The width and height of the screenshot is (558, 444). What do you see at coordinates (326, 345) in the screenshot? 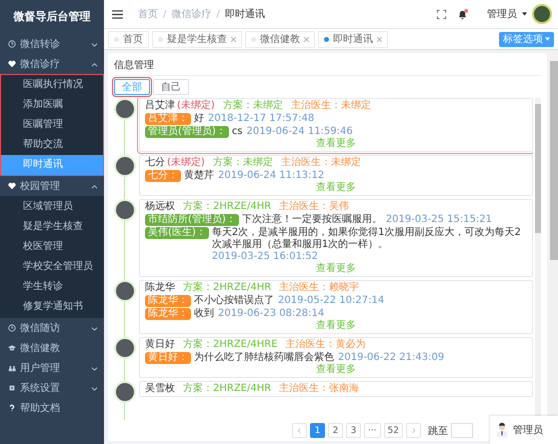
I see `doctor-label: 主治医生：黄必为` at bounding box center [326, 345].